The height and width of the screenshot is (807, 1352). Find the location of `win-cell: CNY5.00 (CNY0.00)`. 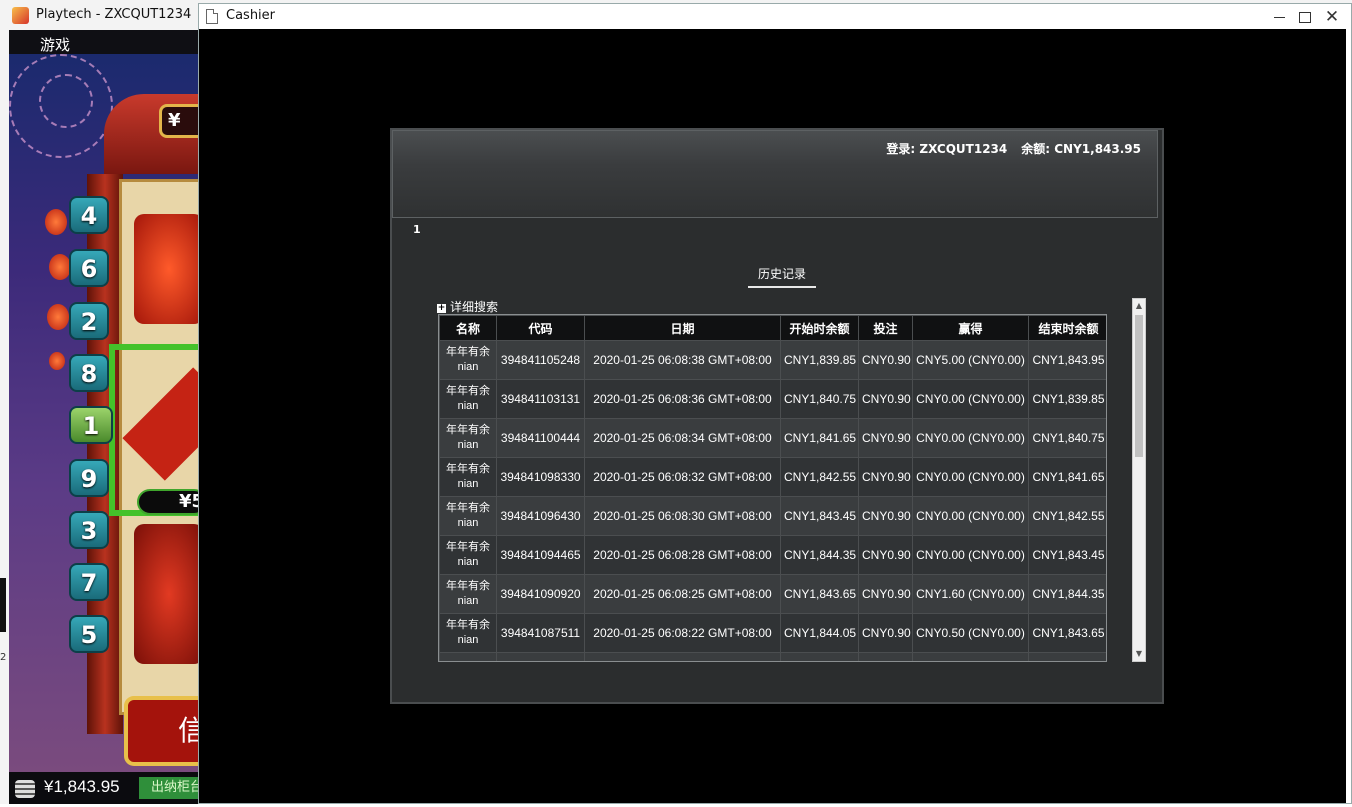

win-cell: CNY5.00 (CNY0.00) is located at coordinates (970, 360).